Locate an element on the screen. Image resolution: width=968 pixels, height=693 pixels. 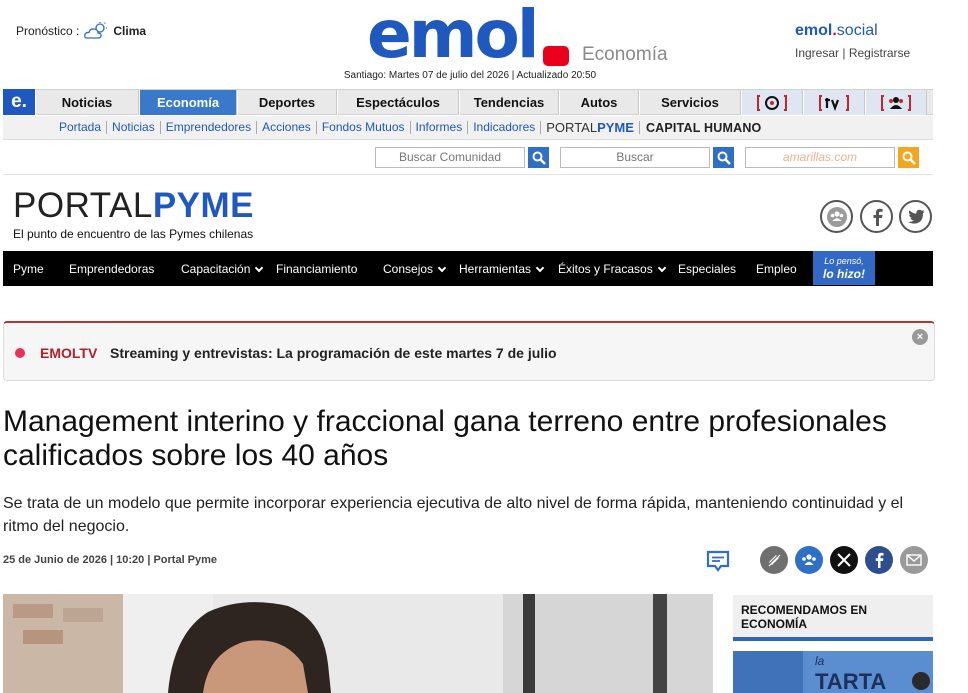
clima-link: Clima is located at coordinates (129, 31).